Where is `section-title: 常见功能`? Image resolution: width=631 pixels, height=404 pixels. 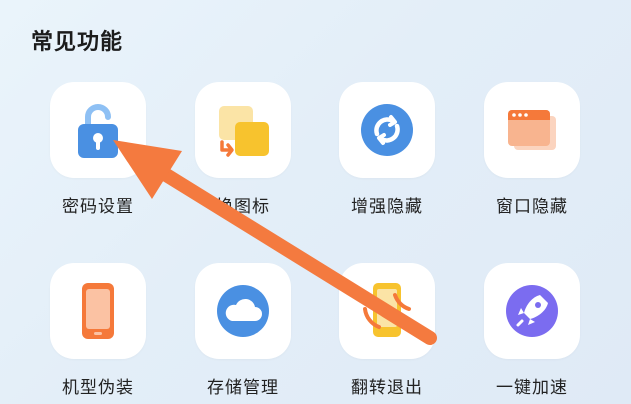
section-title: 常见功能 is located at coordinates (77, 42).